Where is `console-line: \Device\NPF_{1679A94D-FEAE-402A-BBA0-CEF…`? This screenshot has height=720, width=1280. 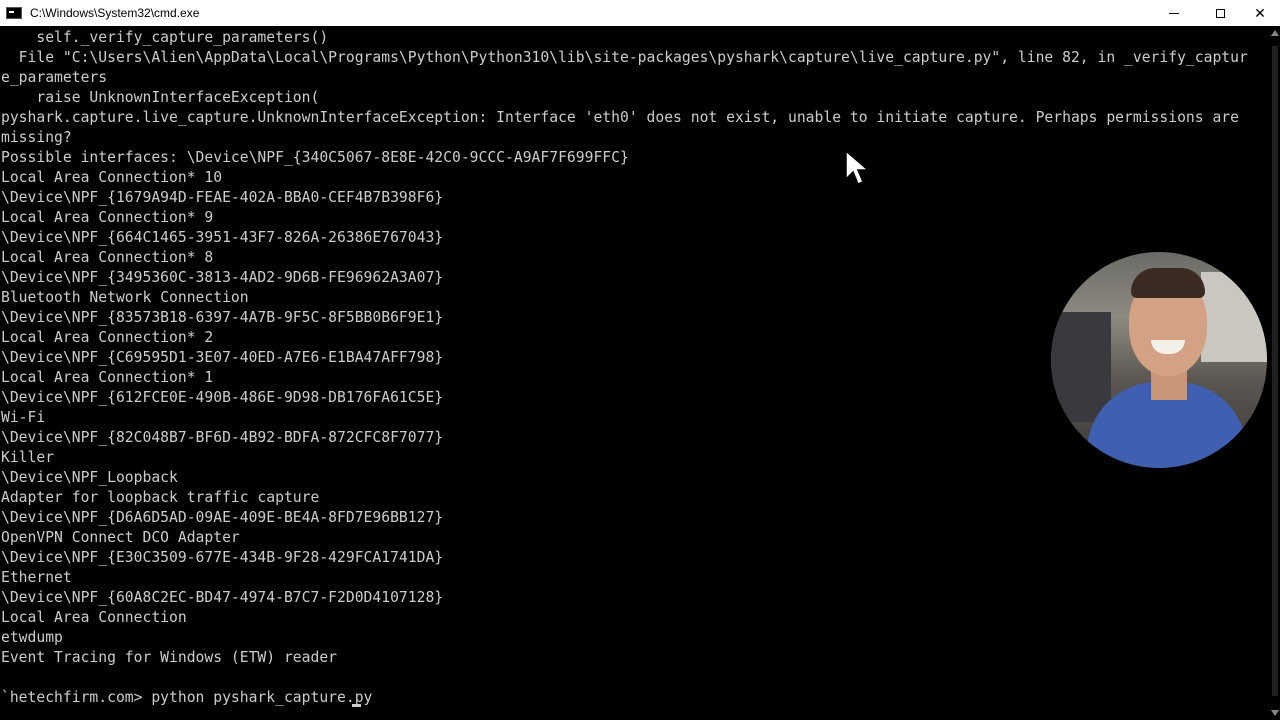
console-line: \Device\NPF_{1679A94D-FEAE-402A-BBA0-CEF… is located at coordinates (222, 197).